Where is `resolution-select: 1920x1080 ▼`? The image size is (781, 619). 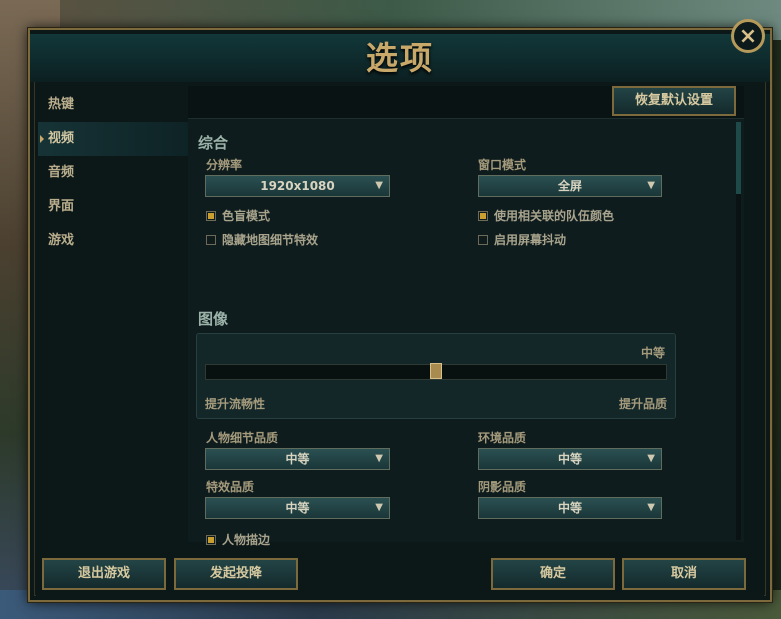
resolution-select: 1920x1080 ▼ is located at coordinates (297, 186).